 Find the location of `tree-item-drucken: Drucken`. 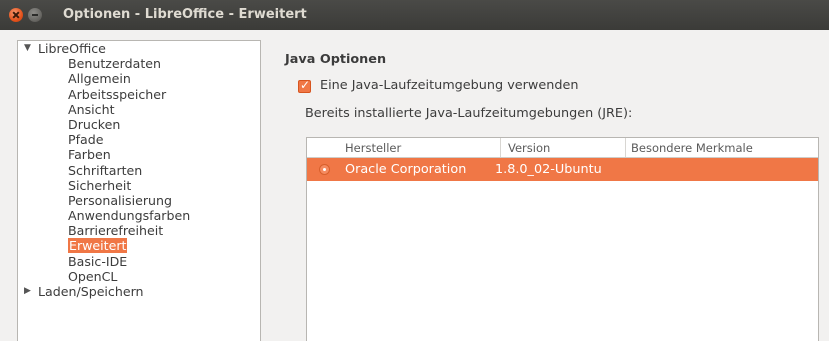

tree-item-drucken: Drucken is located at coordinates (139, 124).